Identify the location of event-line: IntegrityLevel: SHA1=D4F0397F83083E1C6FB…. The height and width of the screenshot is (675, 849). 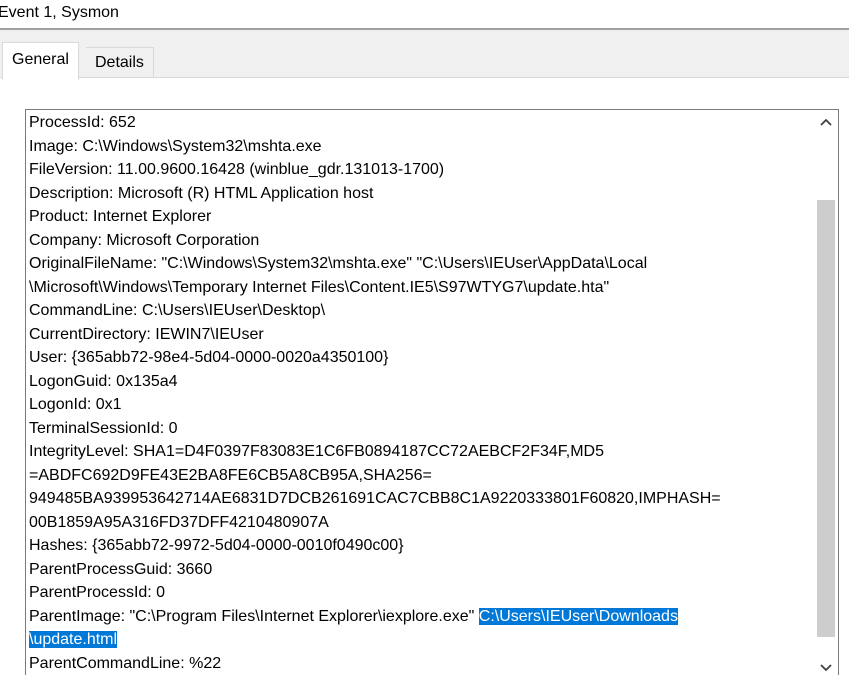
(316, 451).